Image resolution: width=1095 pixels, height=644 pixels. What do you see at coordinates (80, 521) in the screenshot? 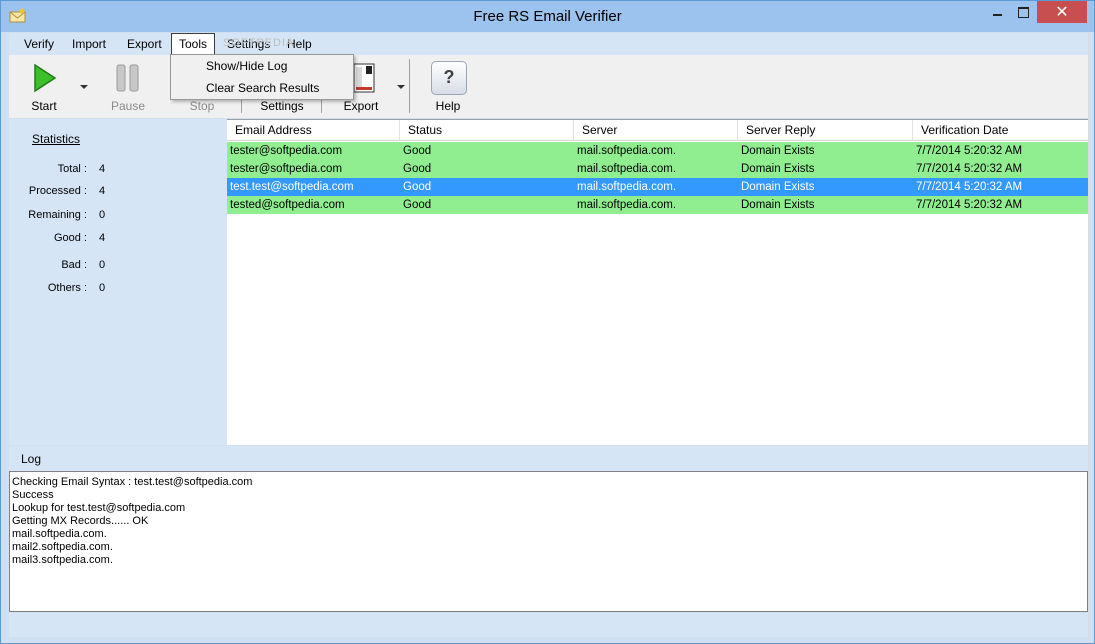
I see `log-line: Getting MX Records...... OK` at bounding box center [80, 521].